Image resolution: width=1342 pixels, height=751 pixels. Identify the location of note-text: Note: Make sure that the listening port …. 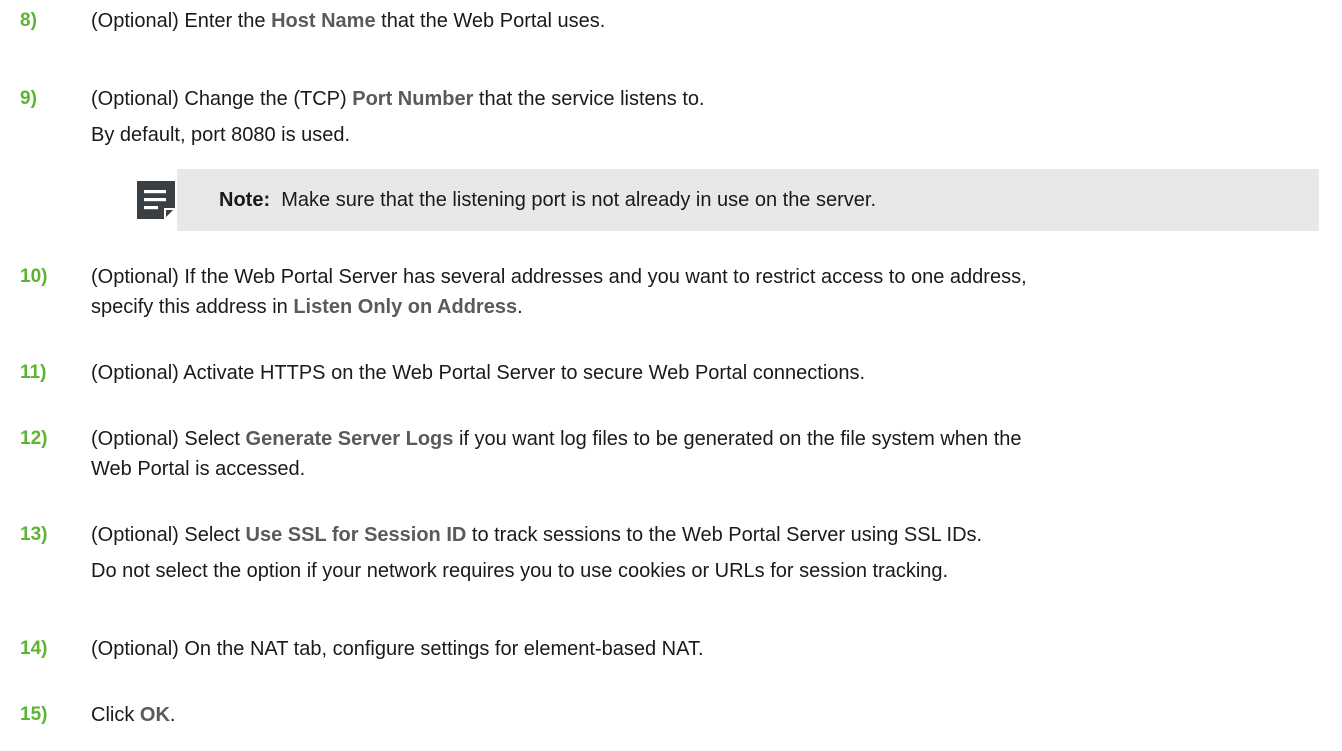
(547, 200).